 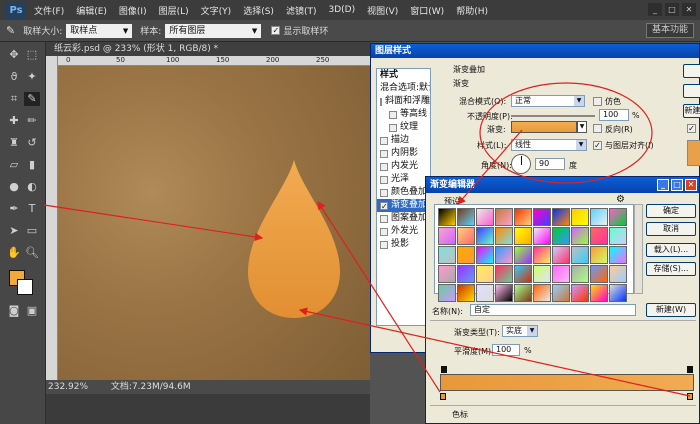 I want to click on style-item-outer-glow: 外发光, so click(x=403, y=231).